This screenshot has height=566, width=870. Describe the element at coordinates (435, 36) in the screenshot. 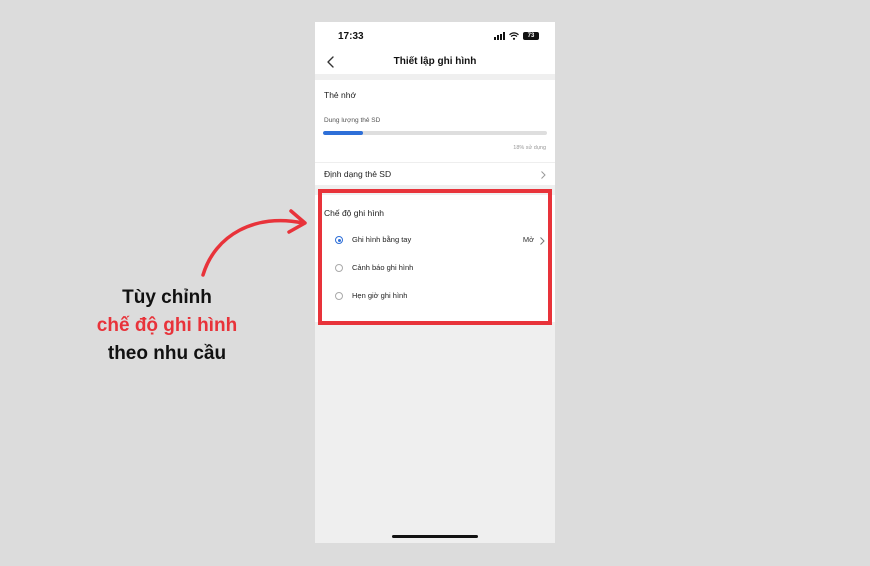

I see `status-bar: 17:33 73` at that location.